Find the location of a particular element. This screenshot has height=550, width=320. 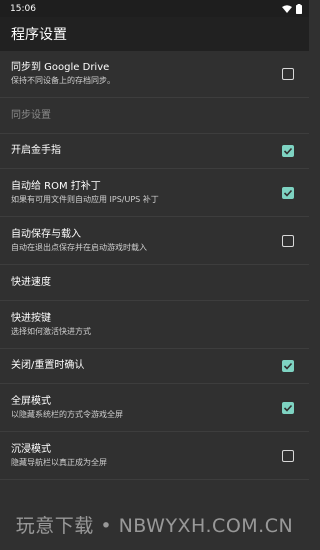

setting-title: 开启金手指 is located at coordinates (36, 150).